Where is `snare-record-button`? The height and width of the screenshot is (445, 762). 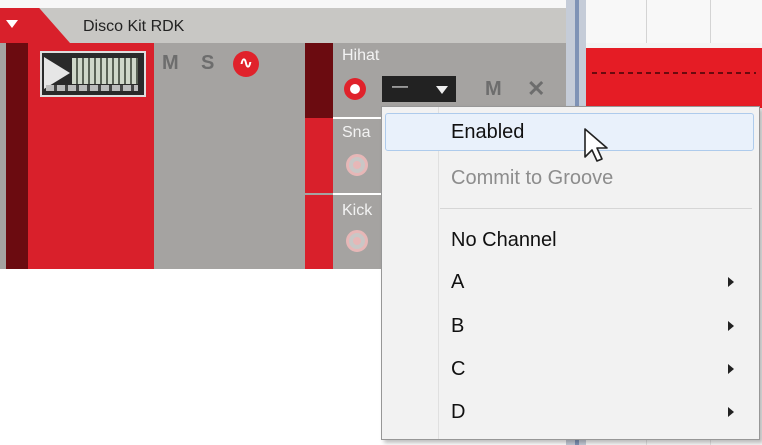
snare-record-button is located at coordinates (357, 165).